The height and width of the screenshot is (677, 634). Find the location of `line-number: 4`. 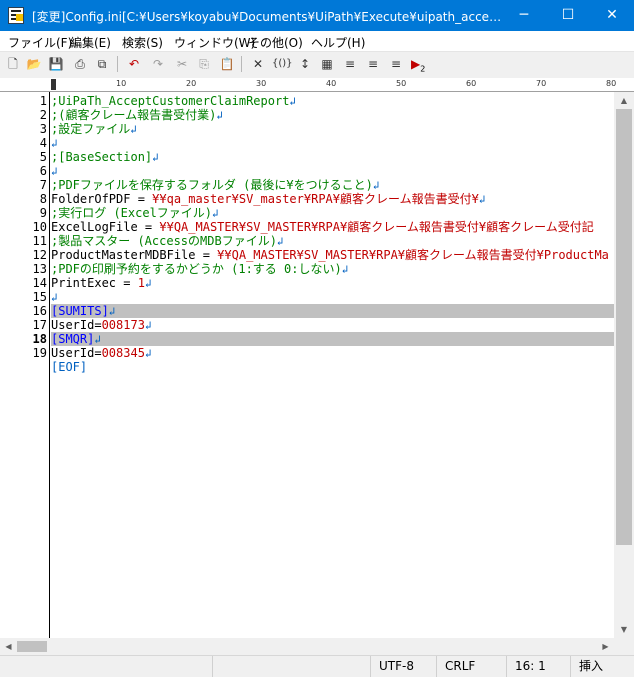

line-number: 4 is located at coordinates (43, 143).